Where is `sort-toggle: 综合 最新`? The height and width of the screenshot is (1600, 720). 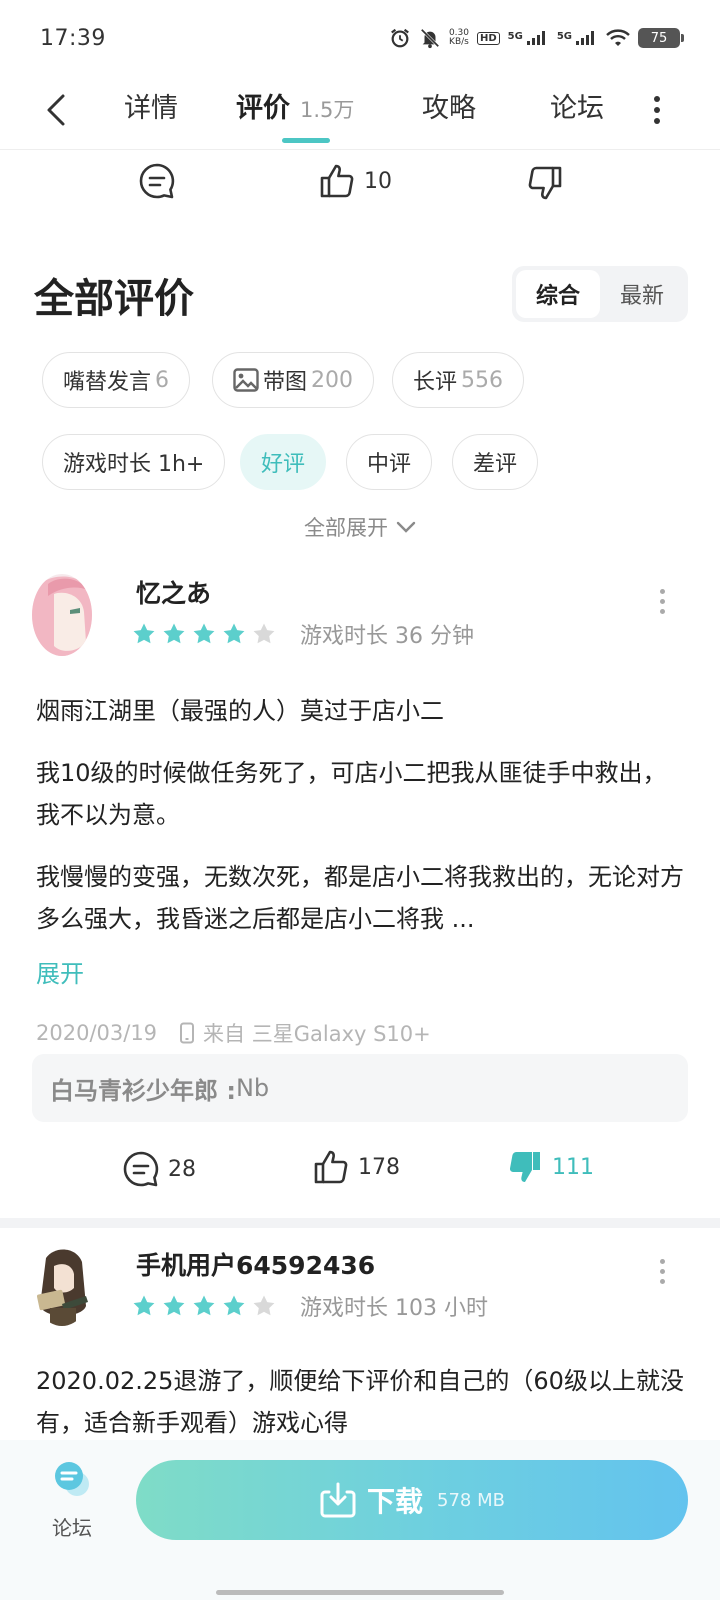 sort-toggle: 综合 最新 is located at coordinates (600, 294).